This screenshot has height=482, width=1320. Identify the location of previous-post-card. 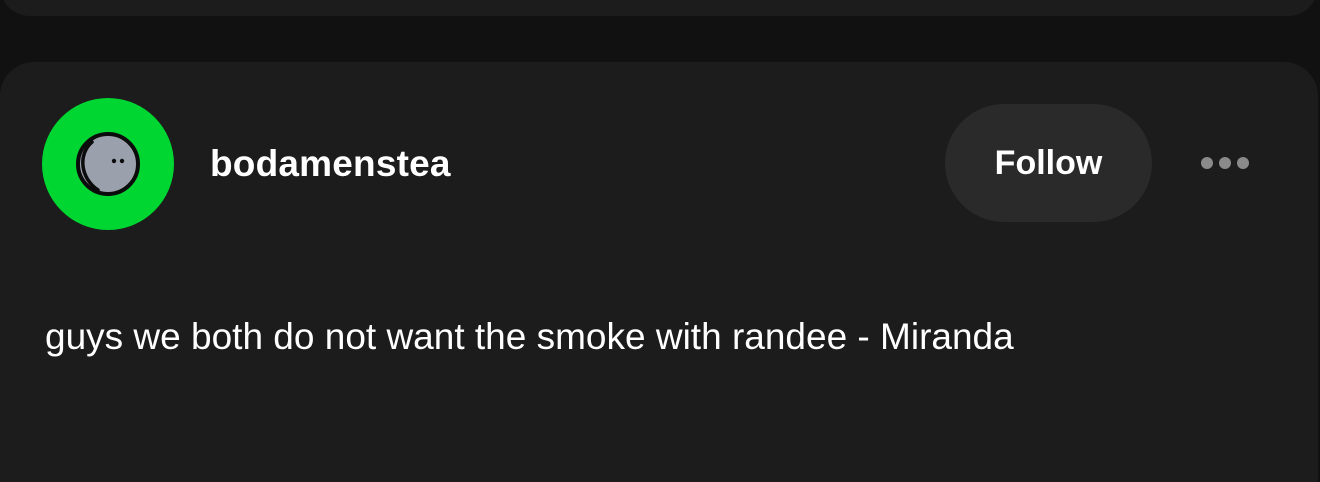
(659, 8).